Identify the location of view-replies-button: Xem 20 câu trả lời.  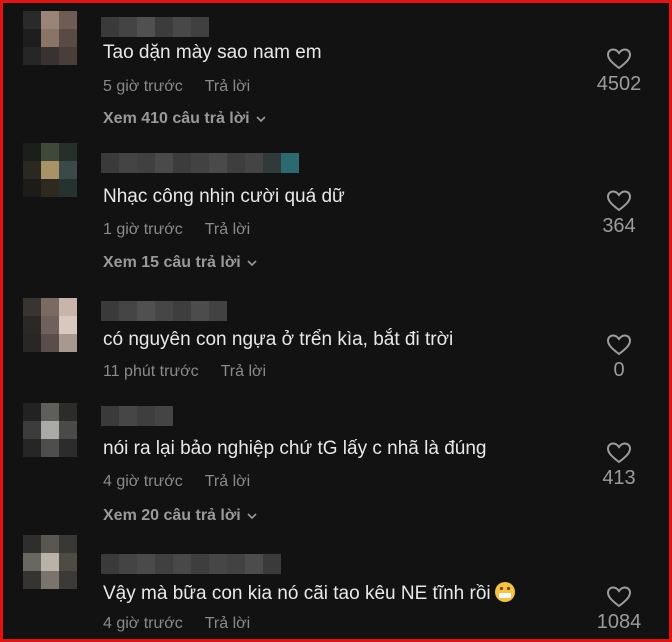
(180, 516).